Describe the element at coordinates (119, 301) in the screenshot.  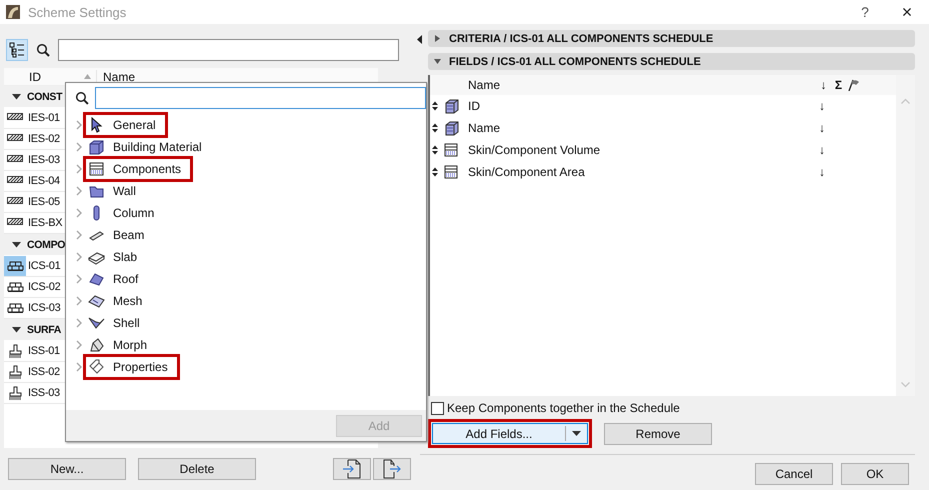
I see `menu-item: Mesh` at that location.